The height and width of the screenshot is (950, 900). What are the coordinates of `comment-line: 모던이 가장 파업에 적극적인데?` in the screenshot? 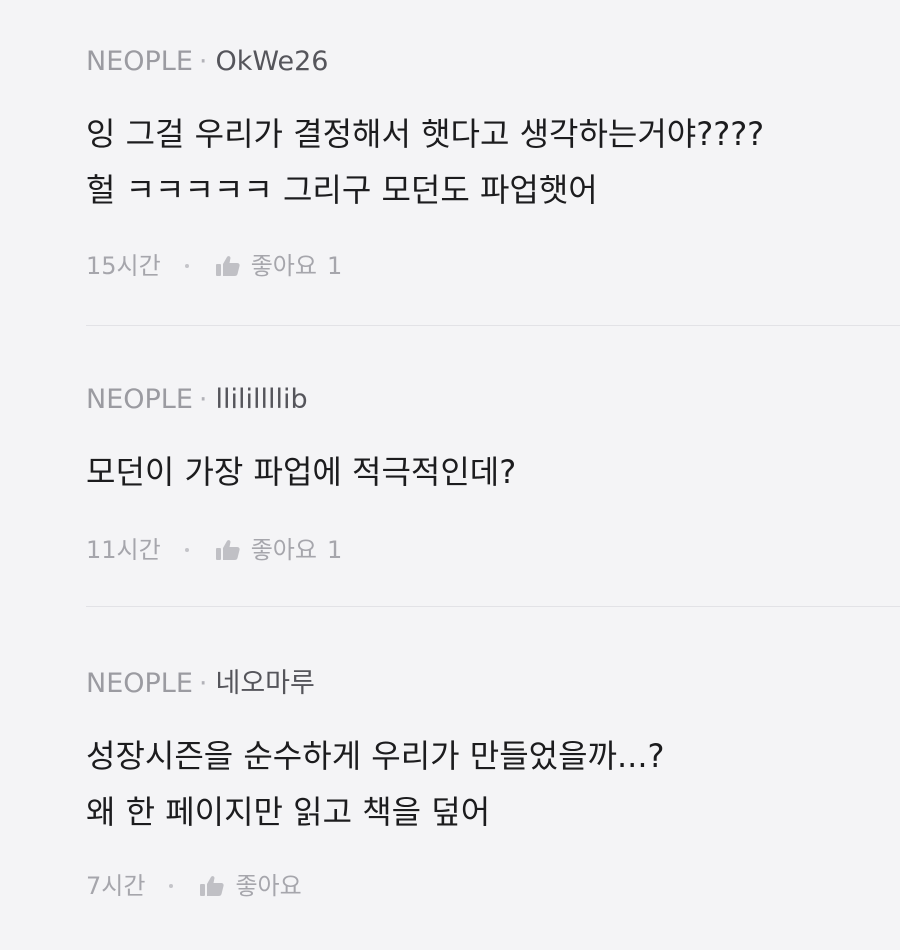 It's located at (301, 472).